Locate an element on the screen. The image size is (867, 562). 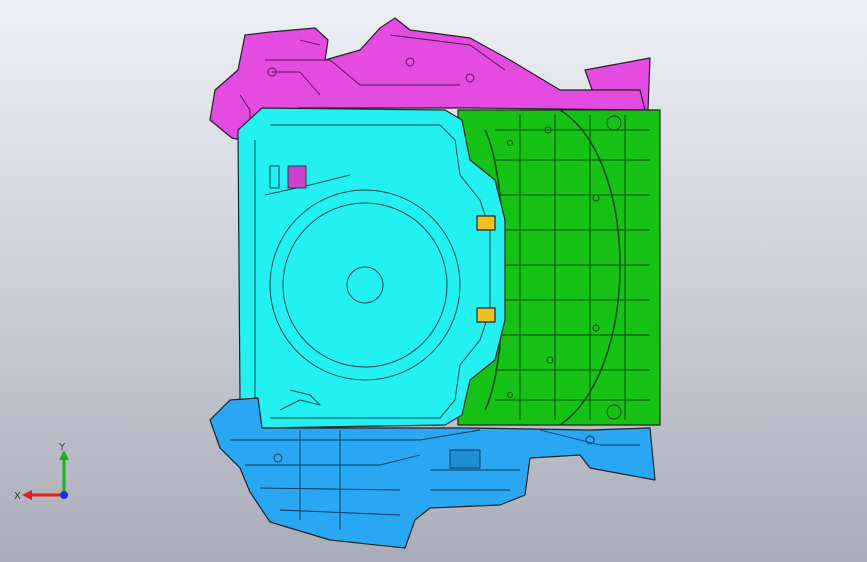
x-axis-label: X is located at coordinates (17, 496).